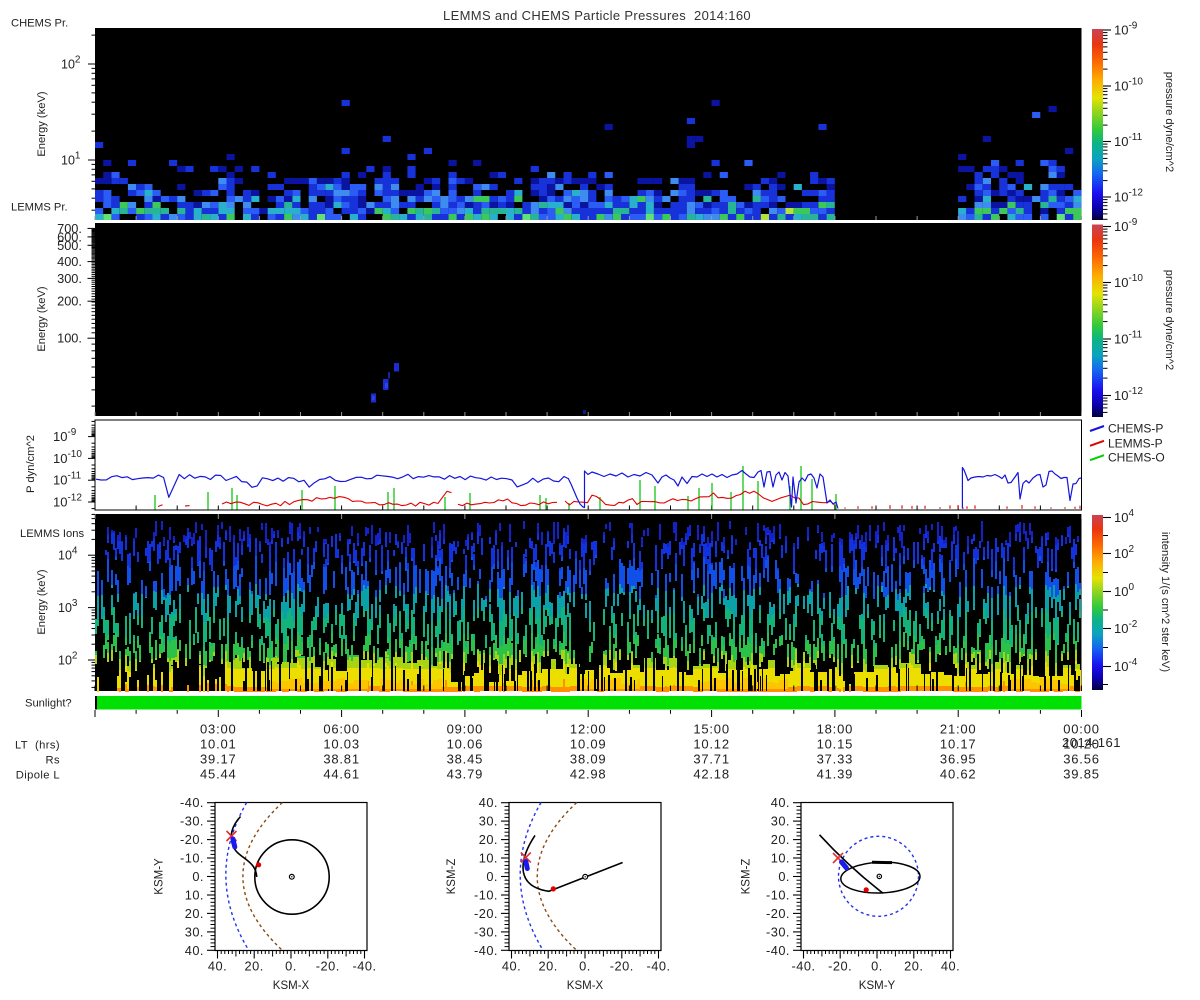  I want to click on svg-text: CHEMS Pr., so click(39, 24).